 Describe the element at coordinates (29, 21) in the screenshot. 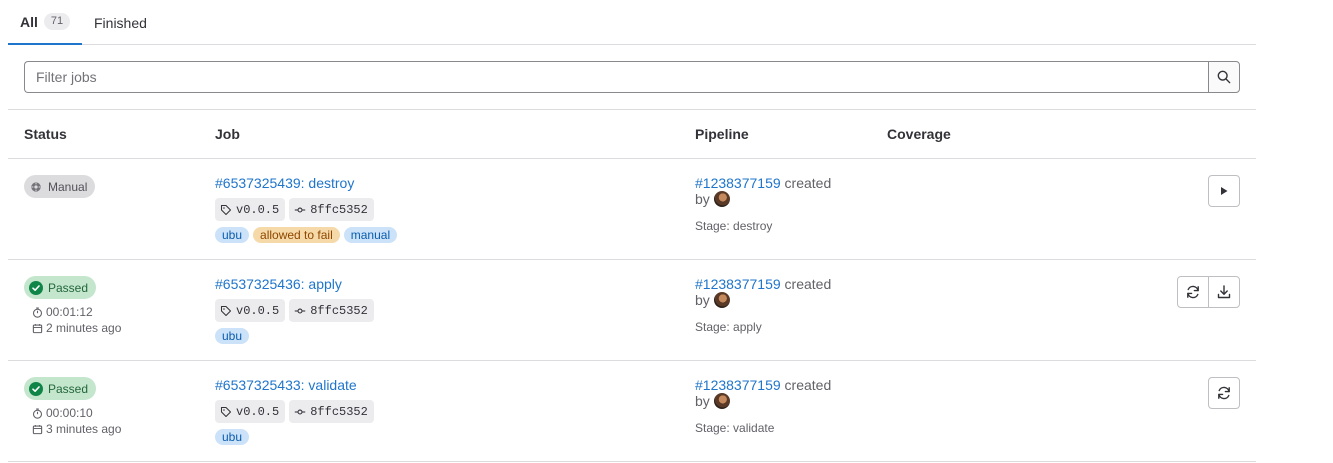

I see `tab-all-label: All` at that location.